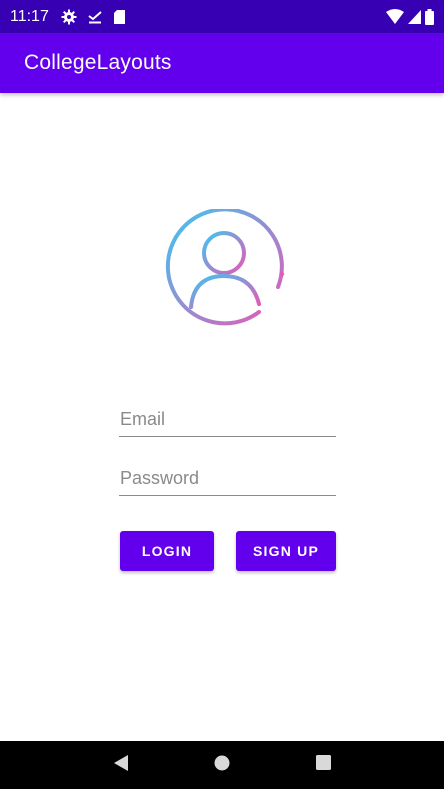 This screenshot has width=444, height=789. I want to click on recents-button, so click(323, 765).